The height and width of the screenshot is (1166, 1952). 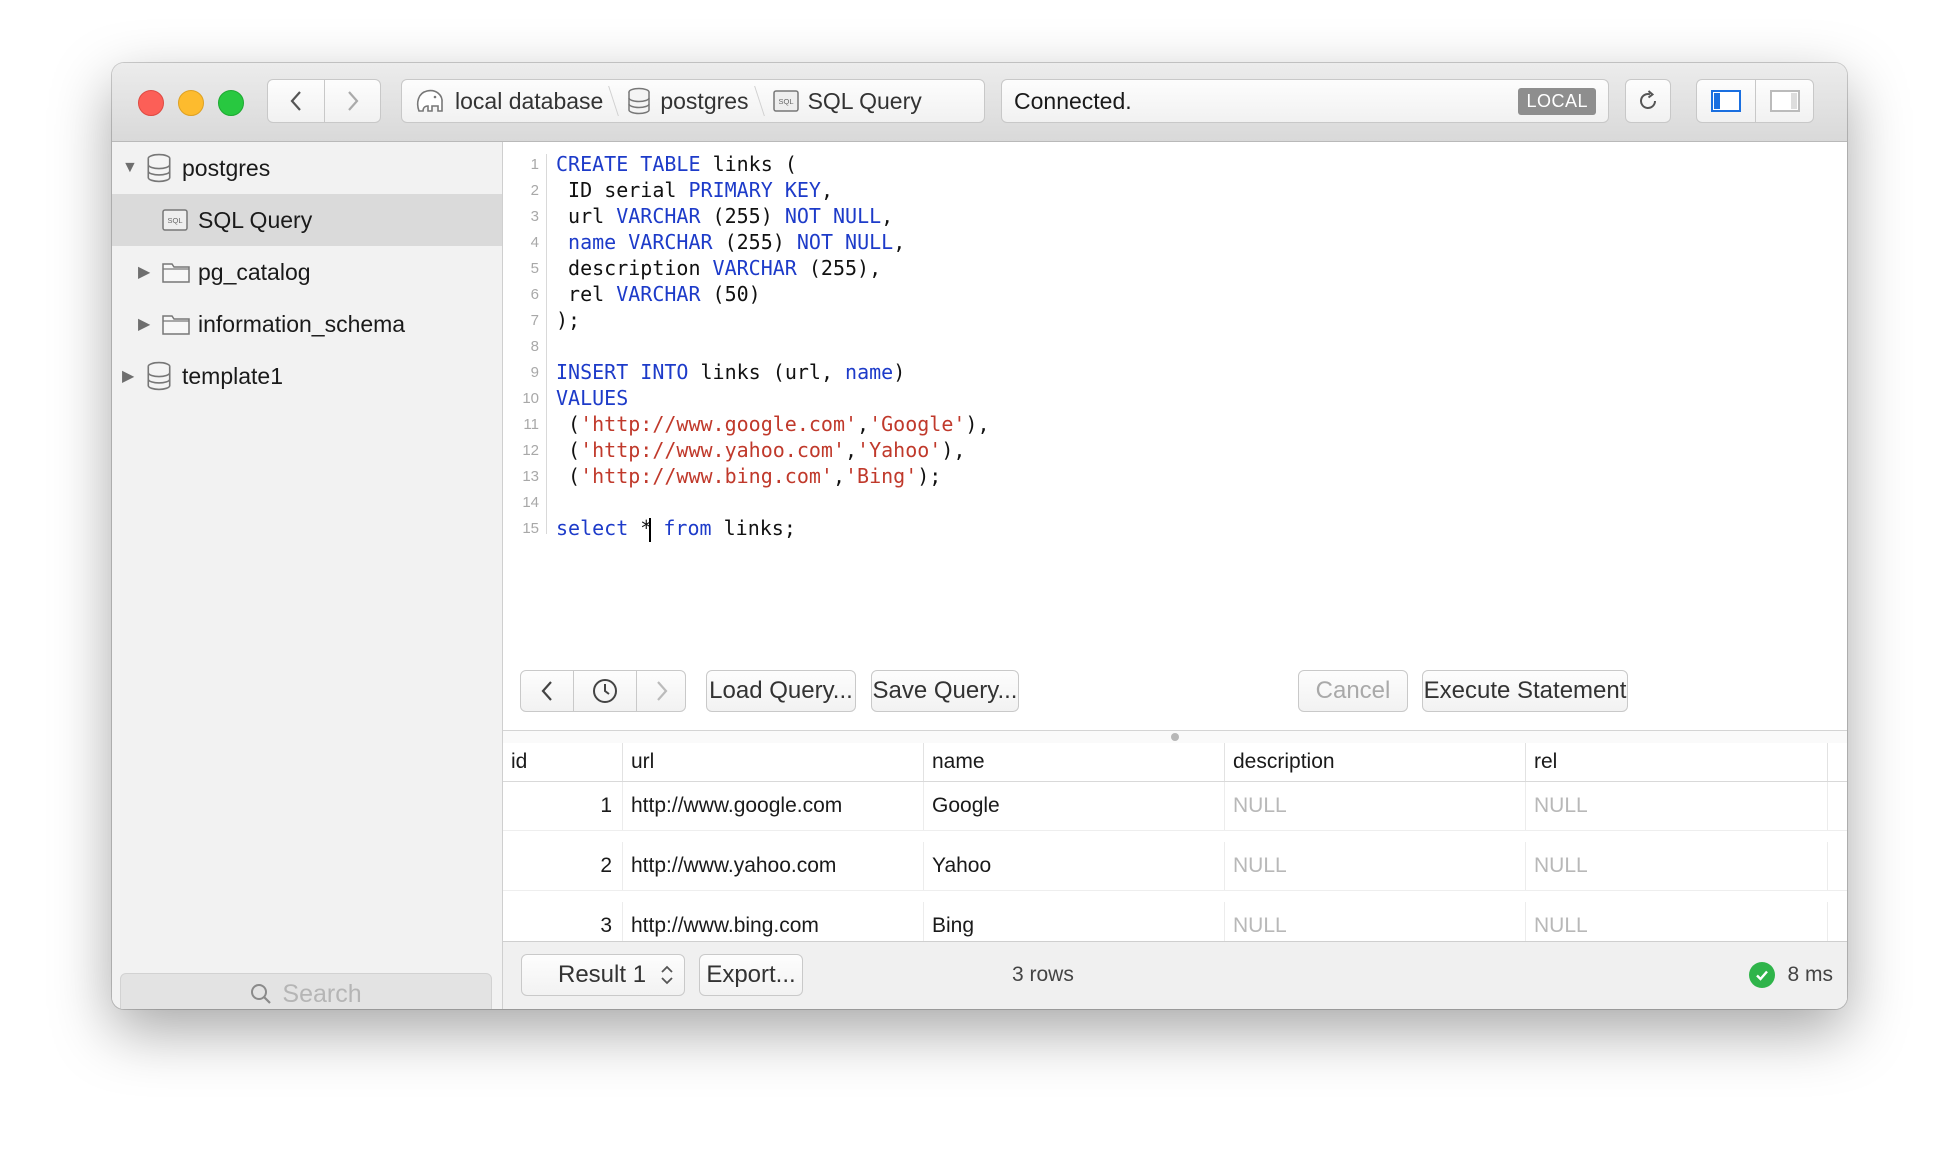 What do you see at coordinates (676, 529) in the screenshot?
I see `code-text: select * from links;` at bounding box center [676, 529].